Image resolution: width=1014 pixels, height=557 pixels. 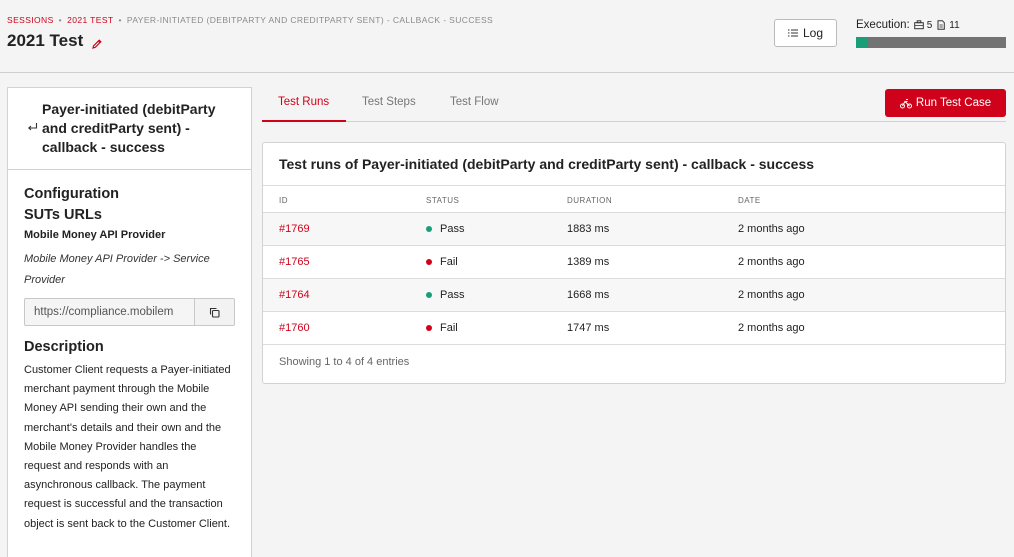 What do you see at coordinates (389, 102) in the screenshot?
I see `tab-test-steps: Test Steps` at bounding box center [389, 102].